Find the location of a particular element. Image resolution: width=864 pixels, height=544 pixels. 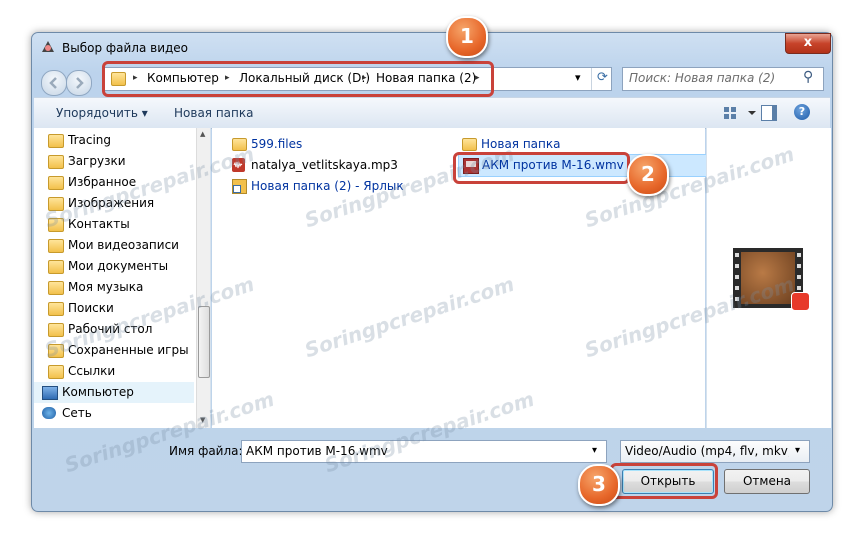

back-button is located at coordinates (54, 83).